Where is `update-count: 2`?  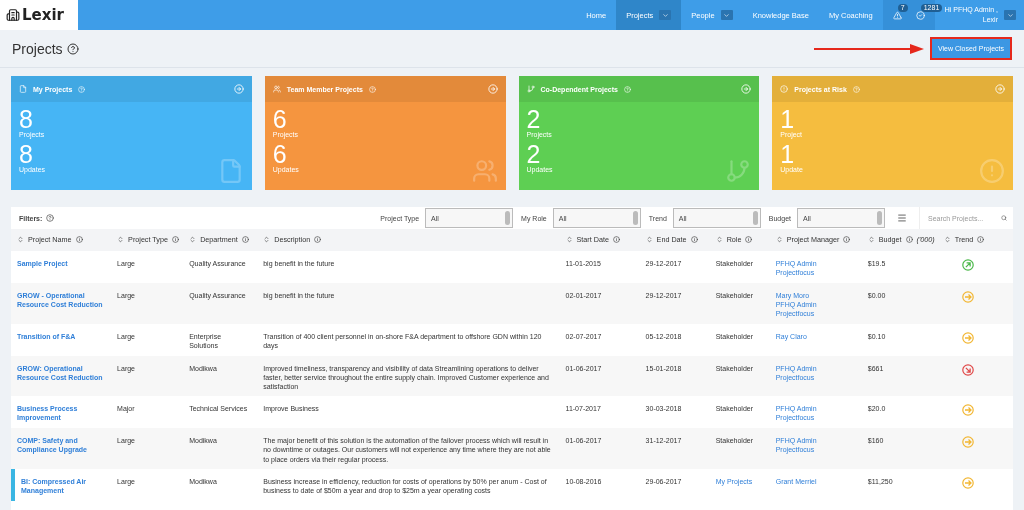 update-count: 2 is located at coordinates (533, 154).